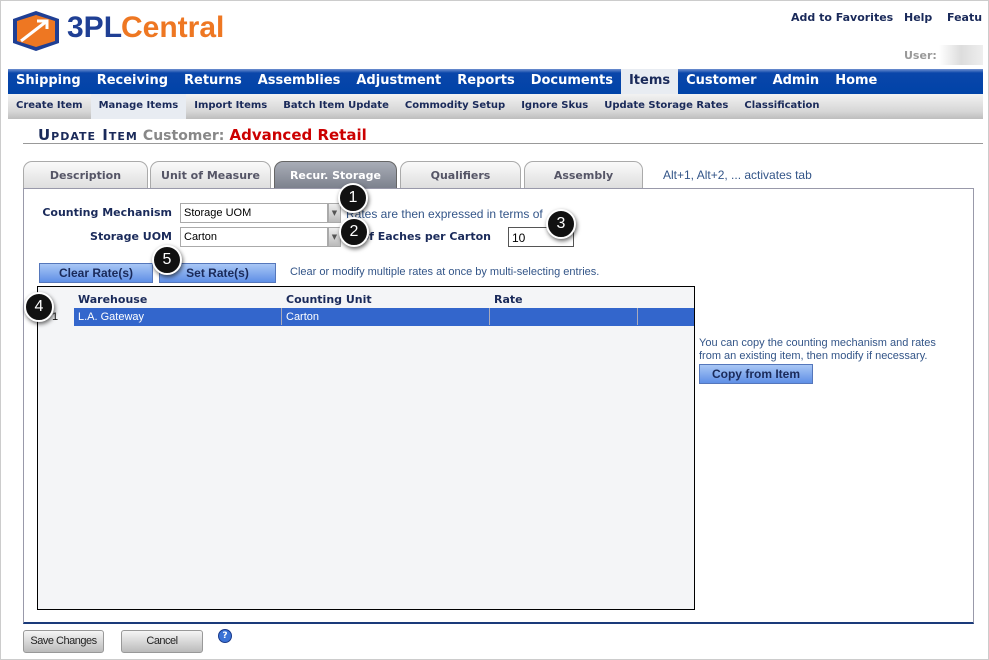 The width and height of the screenshot is (989, 660). What do you see at coordinates (329, 299) in the screenshot?
I see `column-header-counting-unit: Counting Unit` at bounding box center [329, 299].